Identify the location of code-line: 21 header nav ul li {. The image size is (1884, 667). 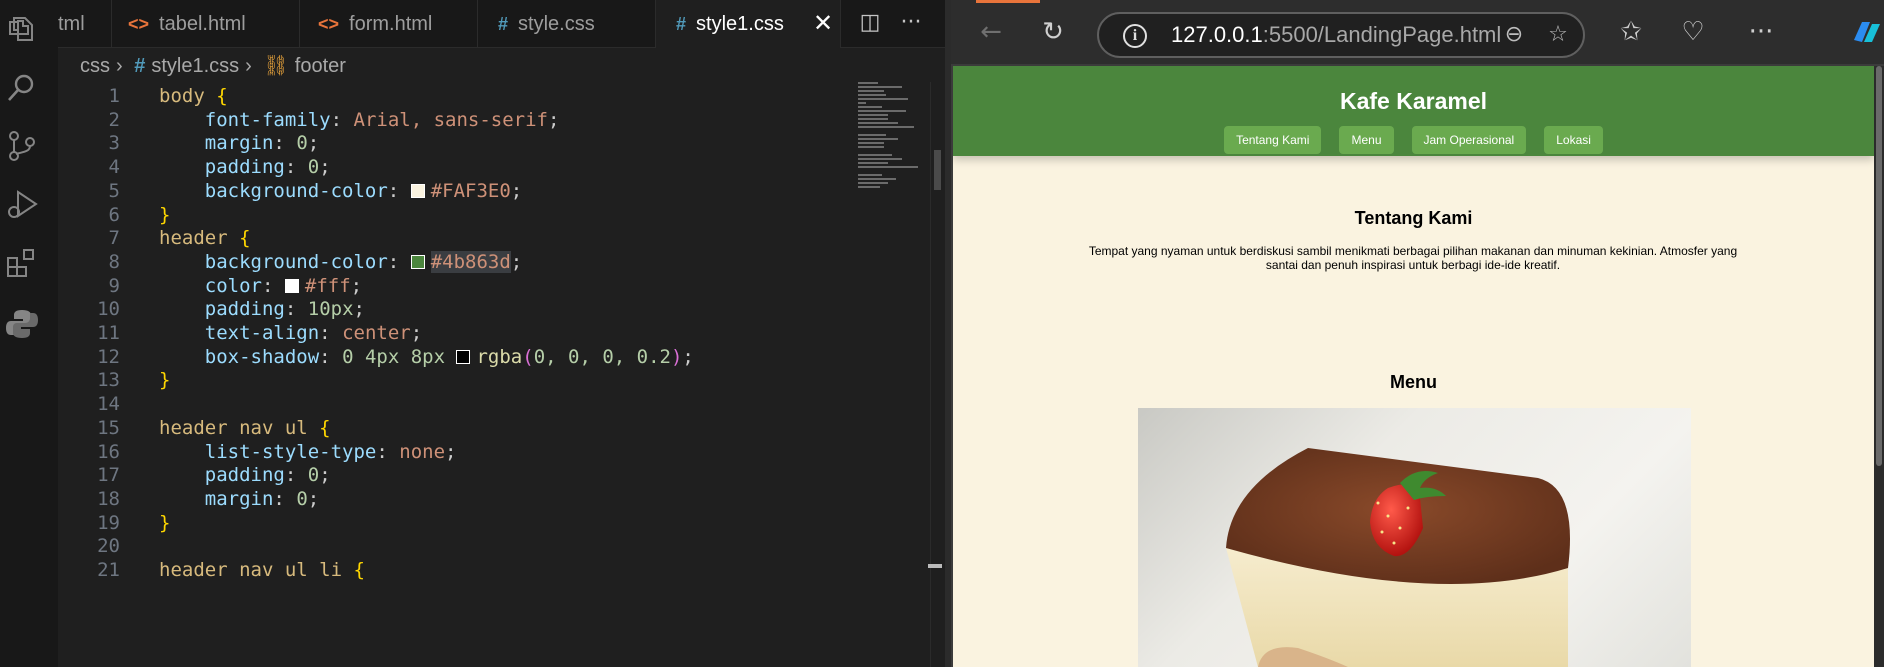
(231, 570).